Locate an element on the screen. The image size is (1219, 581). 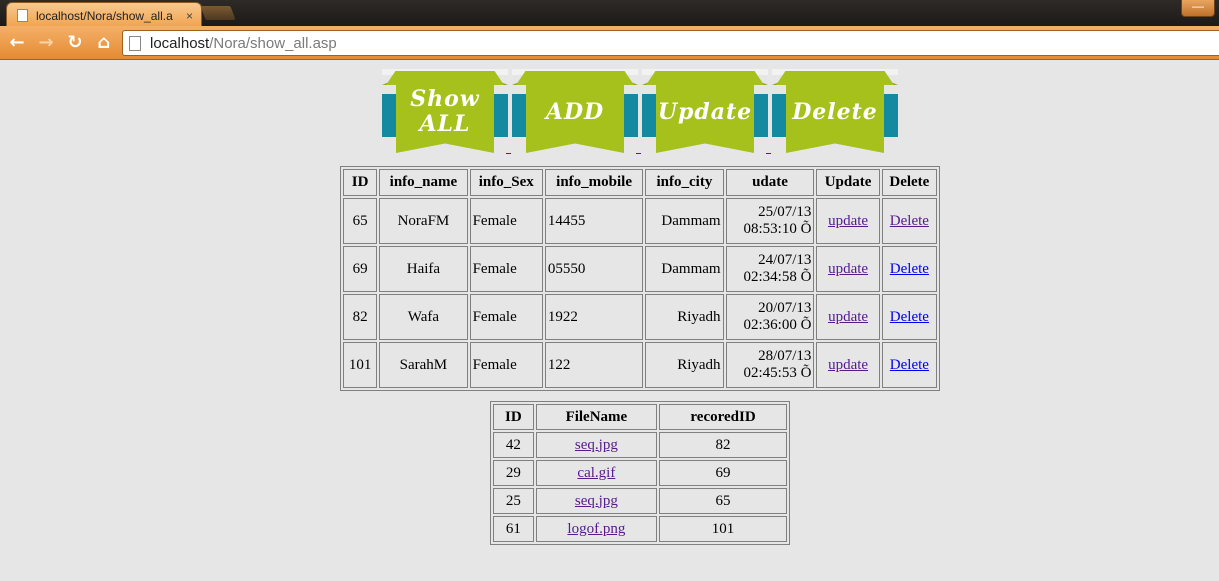
filename-link: cal.gif is located at coordinates (596, 473).